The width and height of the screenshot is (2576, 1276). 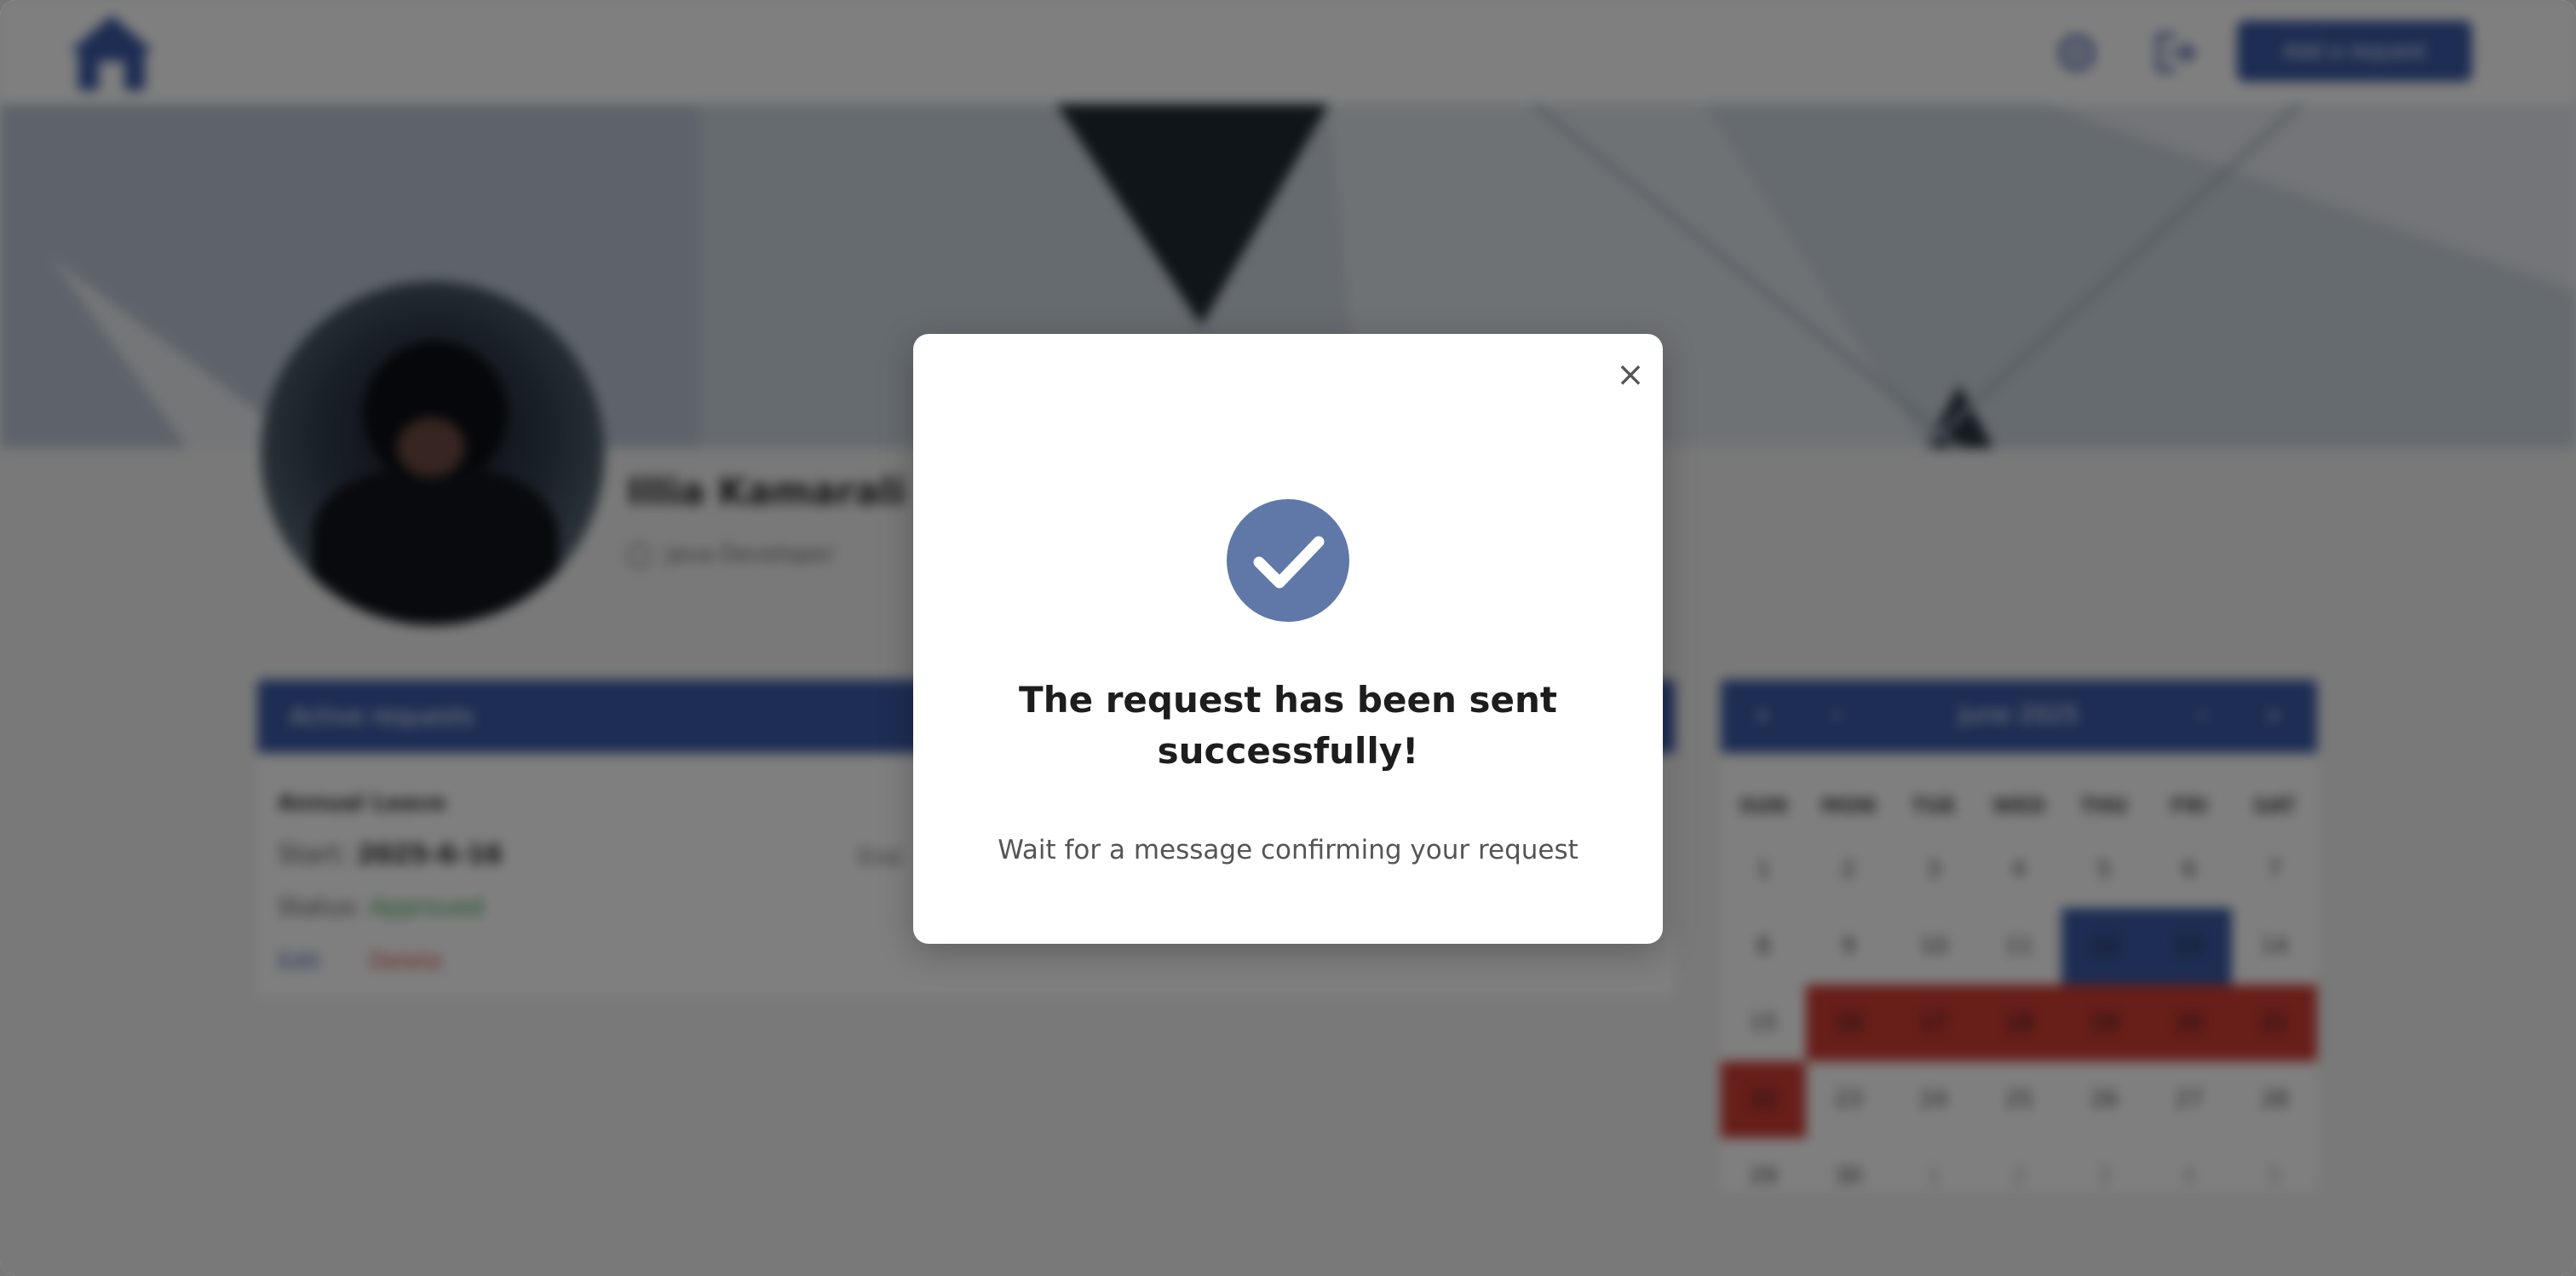 I want to click on check-icon, so click(x=1288, y=560).